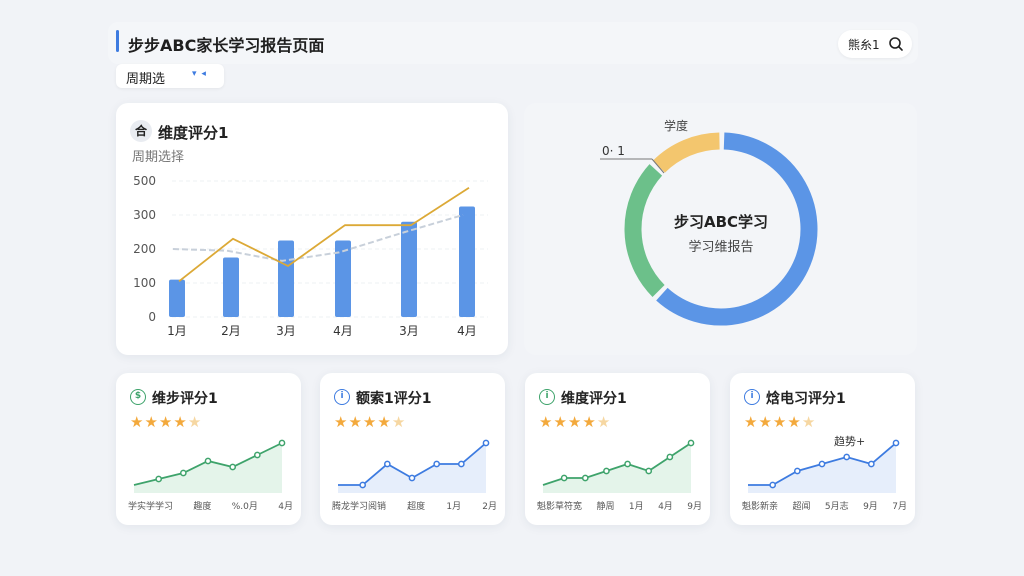 This screenshot has width=1024, height=576. What do you see at coordinates (560, 507) in the screenshot?
I see `axis-label: 魁影草符宽` at bounding box center [560, 507].